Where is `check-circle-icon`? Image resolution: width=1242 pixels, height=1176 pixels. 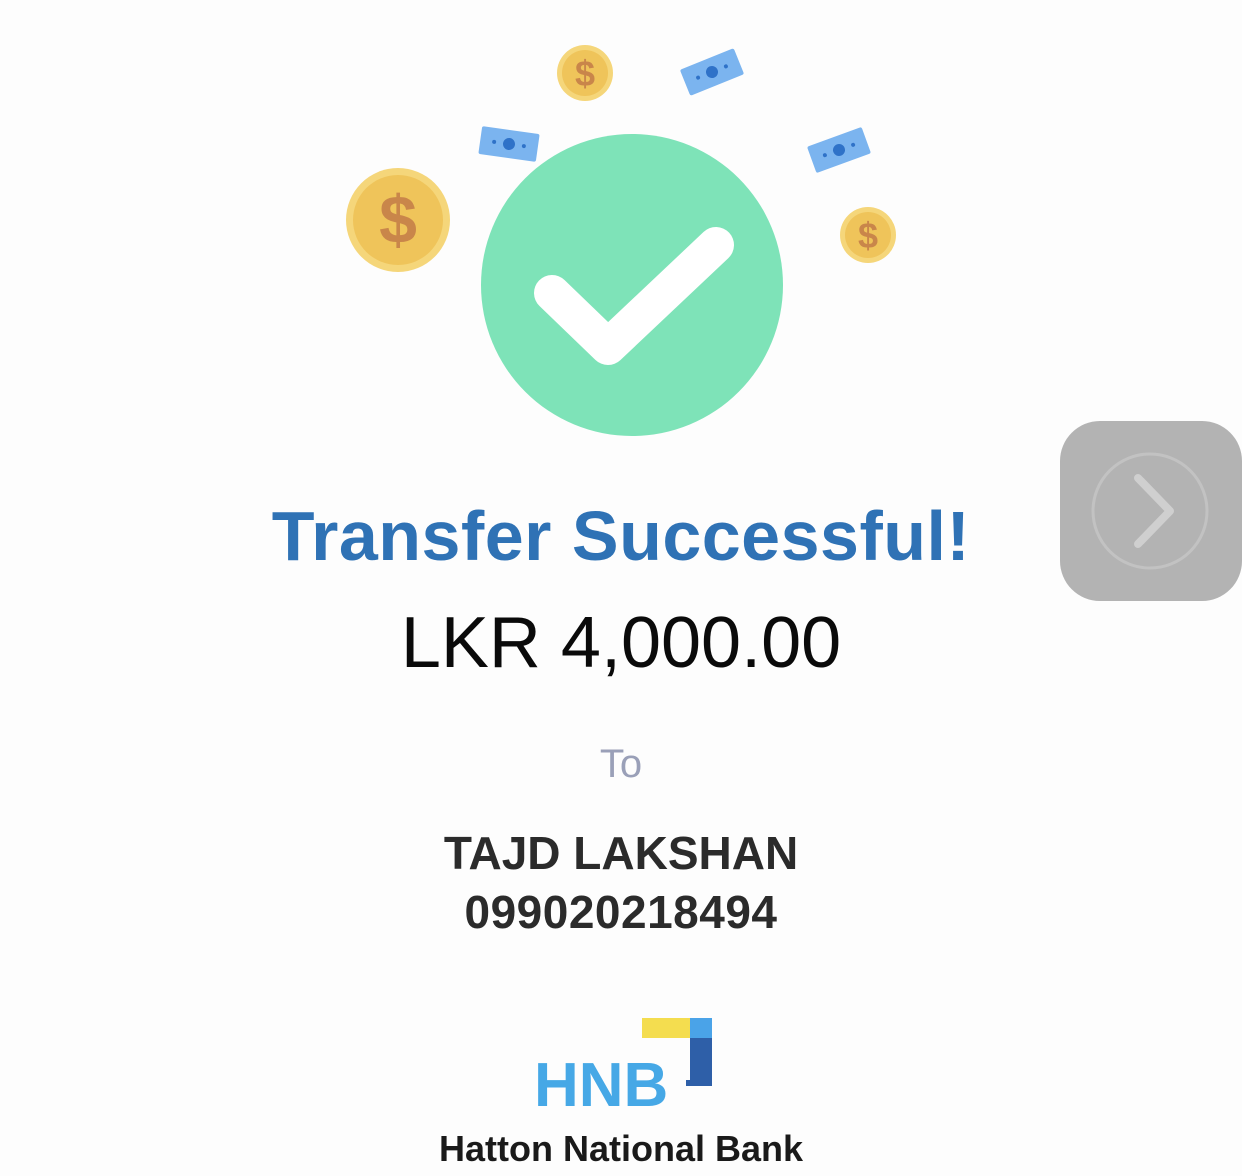 check-circle-icon is located at coordinates (632, 285).